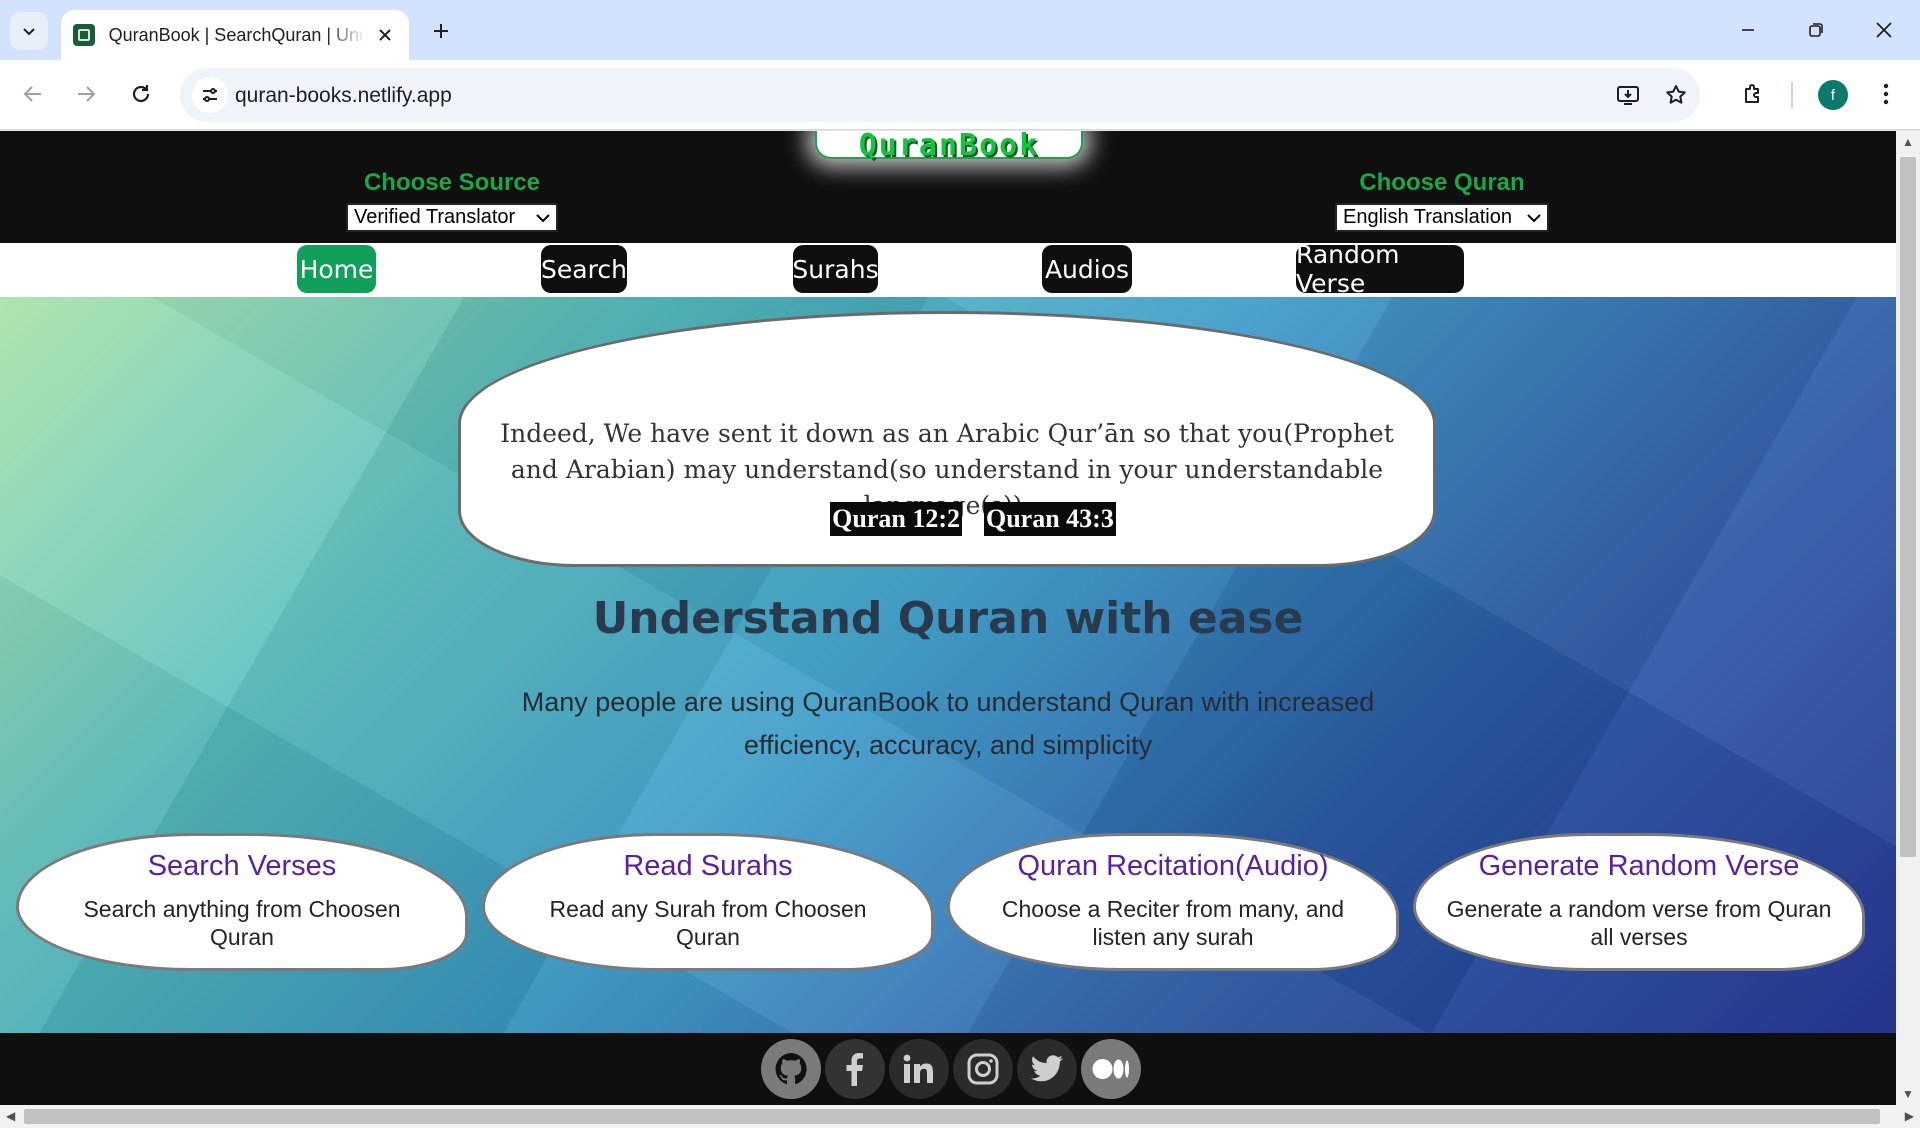 This screenshot has height=1128, width=1920. I want to click on vertical-scrollbar: ▲ ▼, so click(1908, 618).